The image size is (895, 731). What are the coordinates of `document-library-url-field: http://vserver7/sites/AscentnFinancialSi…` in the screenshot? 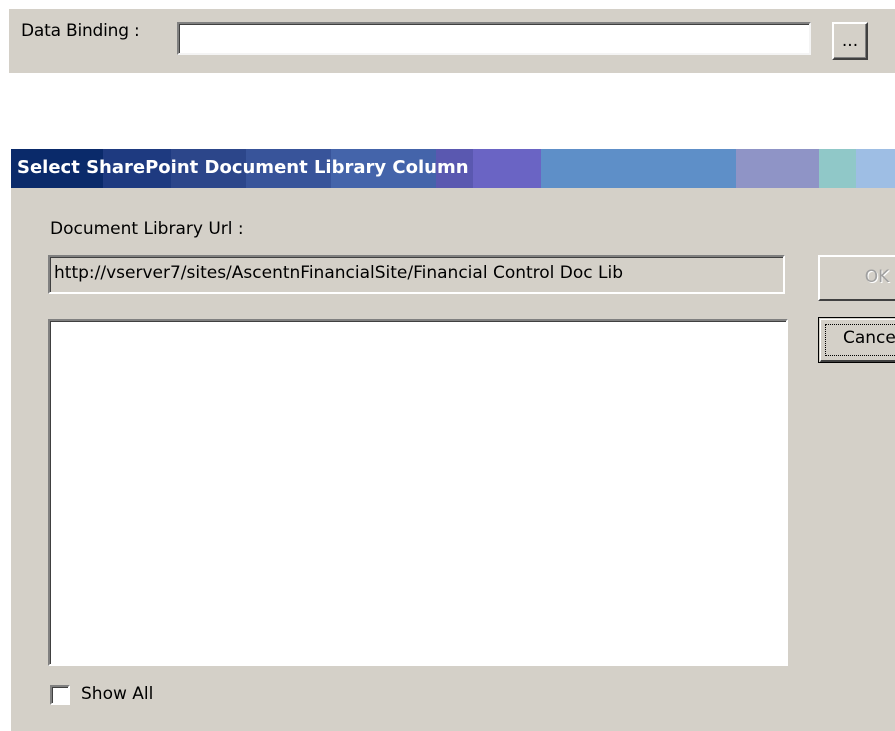 It's located at (416, 274).